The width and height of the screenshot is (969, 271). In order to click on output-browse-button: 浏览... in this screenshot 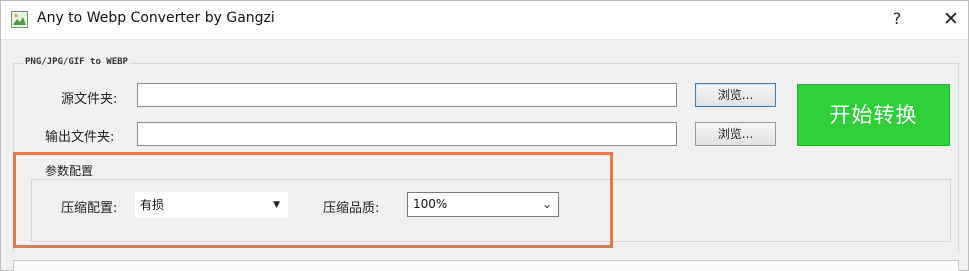, I will do `click(735, 134)`.